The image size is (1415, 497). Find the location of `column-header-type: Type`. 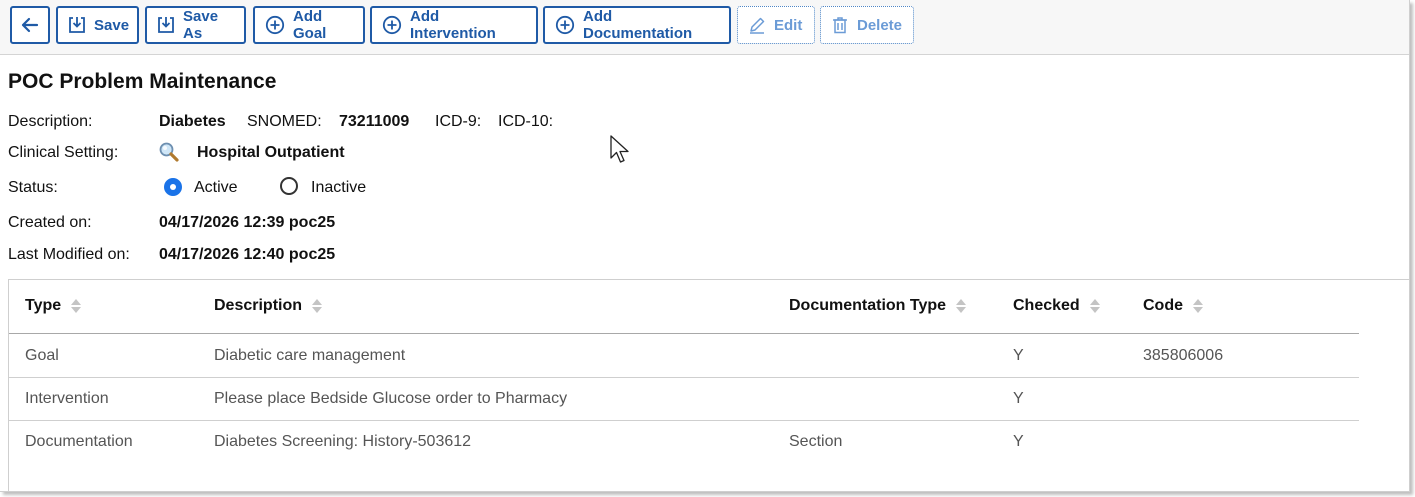

column-header-type: Type is located at coordinates (53, 306).